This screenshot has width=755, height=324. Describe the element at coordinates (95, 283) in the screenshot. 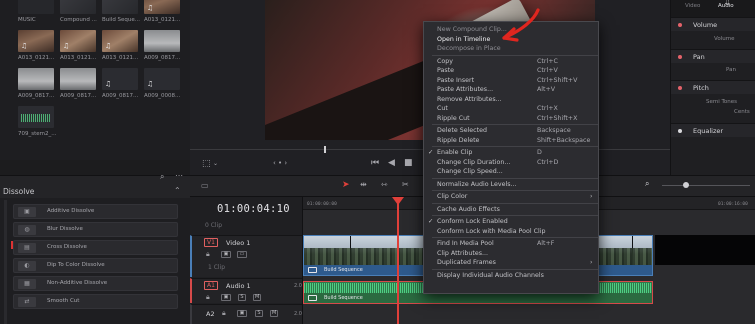

I see `effect-item: ▦ Non-Additive Dissolve` at that location.